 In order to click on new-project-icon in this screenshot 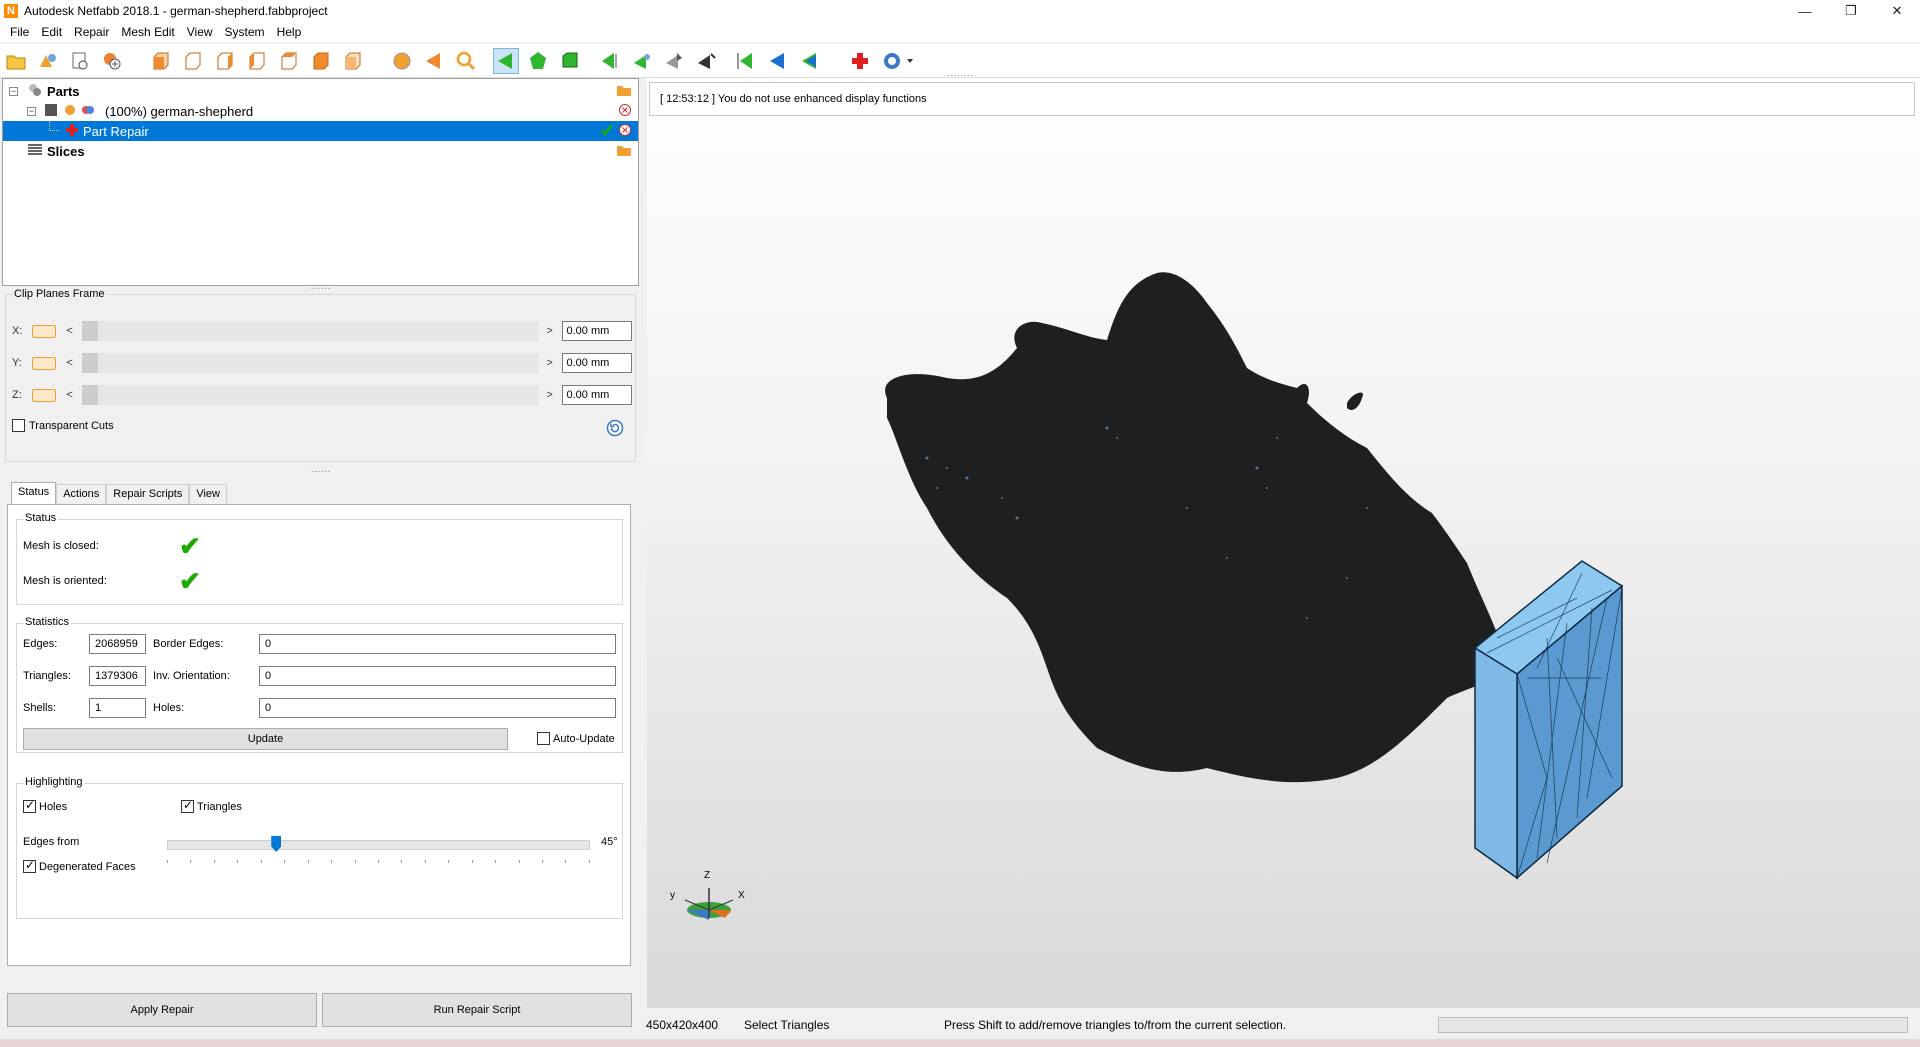, I will do `click(80, 61)`.